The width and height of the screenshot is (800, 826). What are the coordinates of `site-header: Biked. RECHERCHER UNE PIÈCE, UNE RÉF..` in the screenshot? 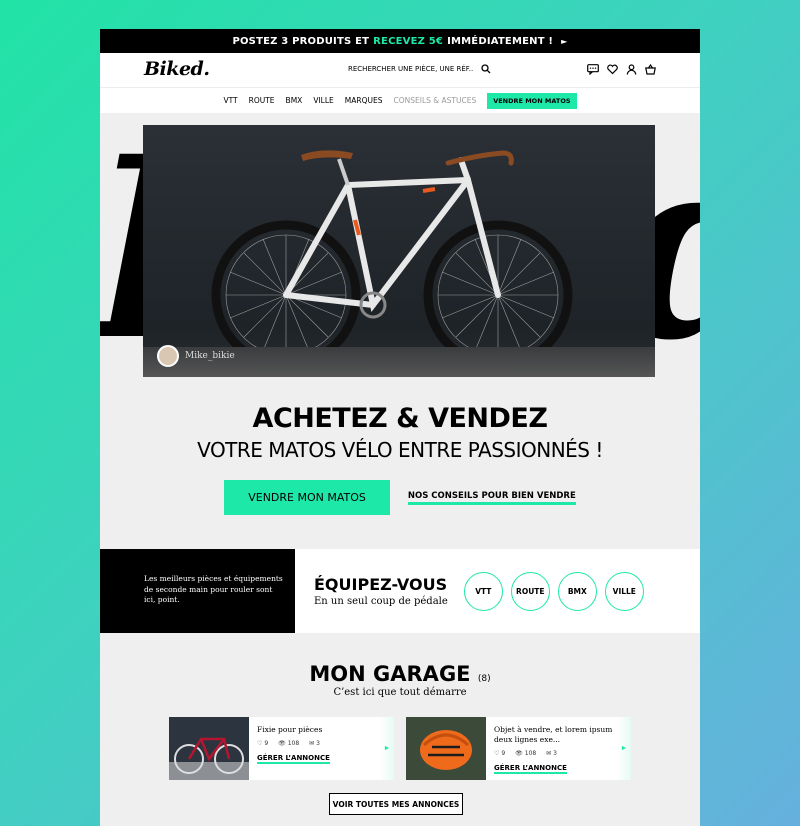 It's located at (400, 70).